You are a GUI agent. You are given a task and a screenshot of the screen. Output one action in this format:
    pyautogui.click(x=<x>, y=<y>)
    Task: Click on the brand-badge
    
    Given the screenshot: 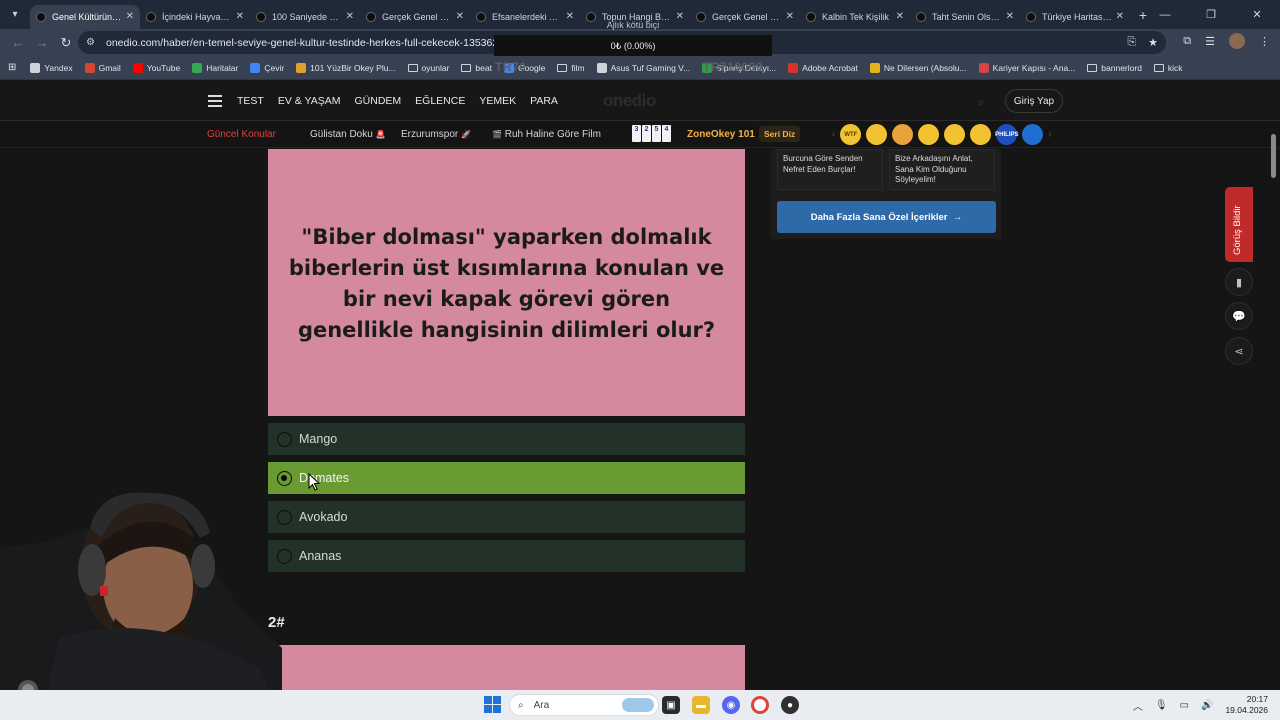 What is the action you would take?
    pyautogui.click(x=1033, y=134)
    